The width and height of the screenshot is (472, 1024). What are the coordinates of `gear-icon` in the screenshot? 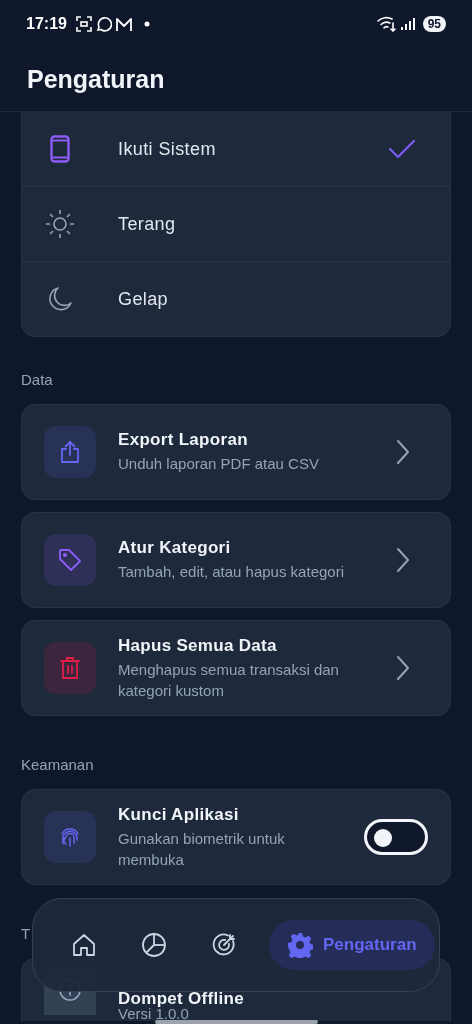 It's located at (300, 945).